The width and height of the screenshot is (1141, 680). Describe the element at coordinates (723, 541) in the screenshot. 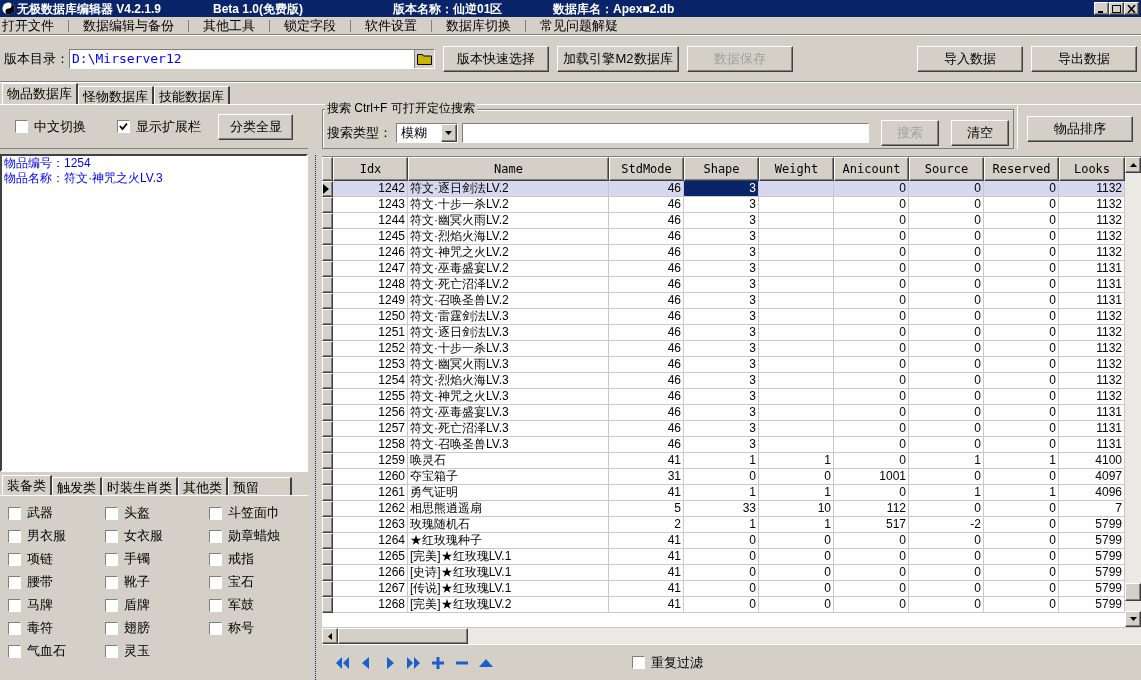

I see `table-row: 1264 ★红玫瑰种子 41 0 0 0 0 0 5799` at that location.